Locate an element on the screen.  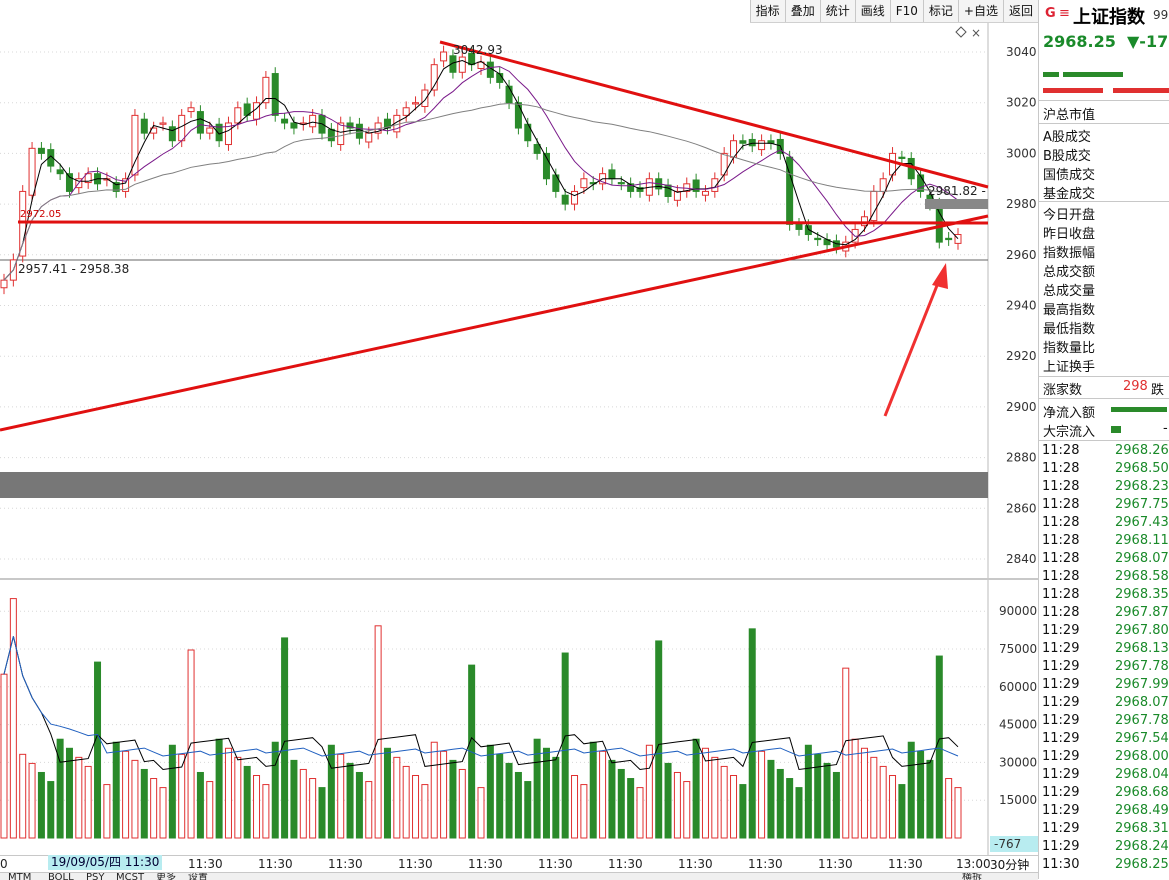
field-label: 最高指数 is located at coordinates (1069, 310).